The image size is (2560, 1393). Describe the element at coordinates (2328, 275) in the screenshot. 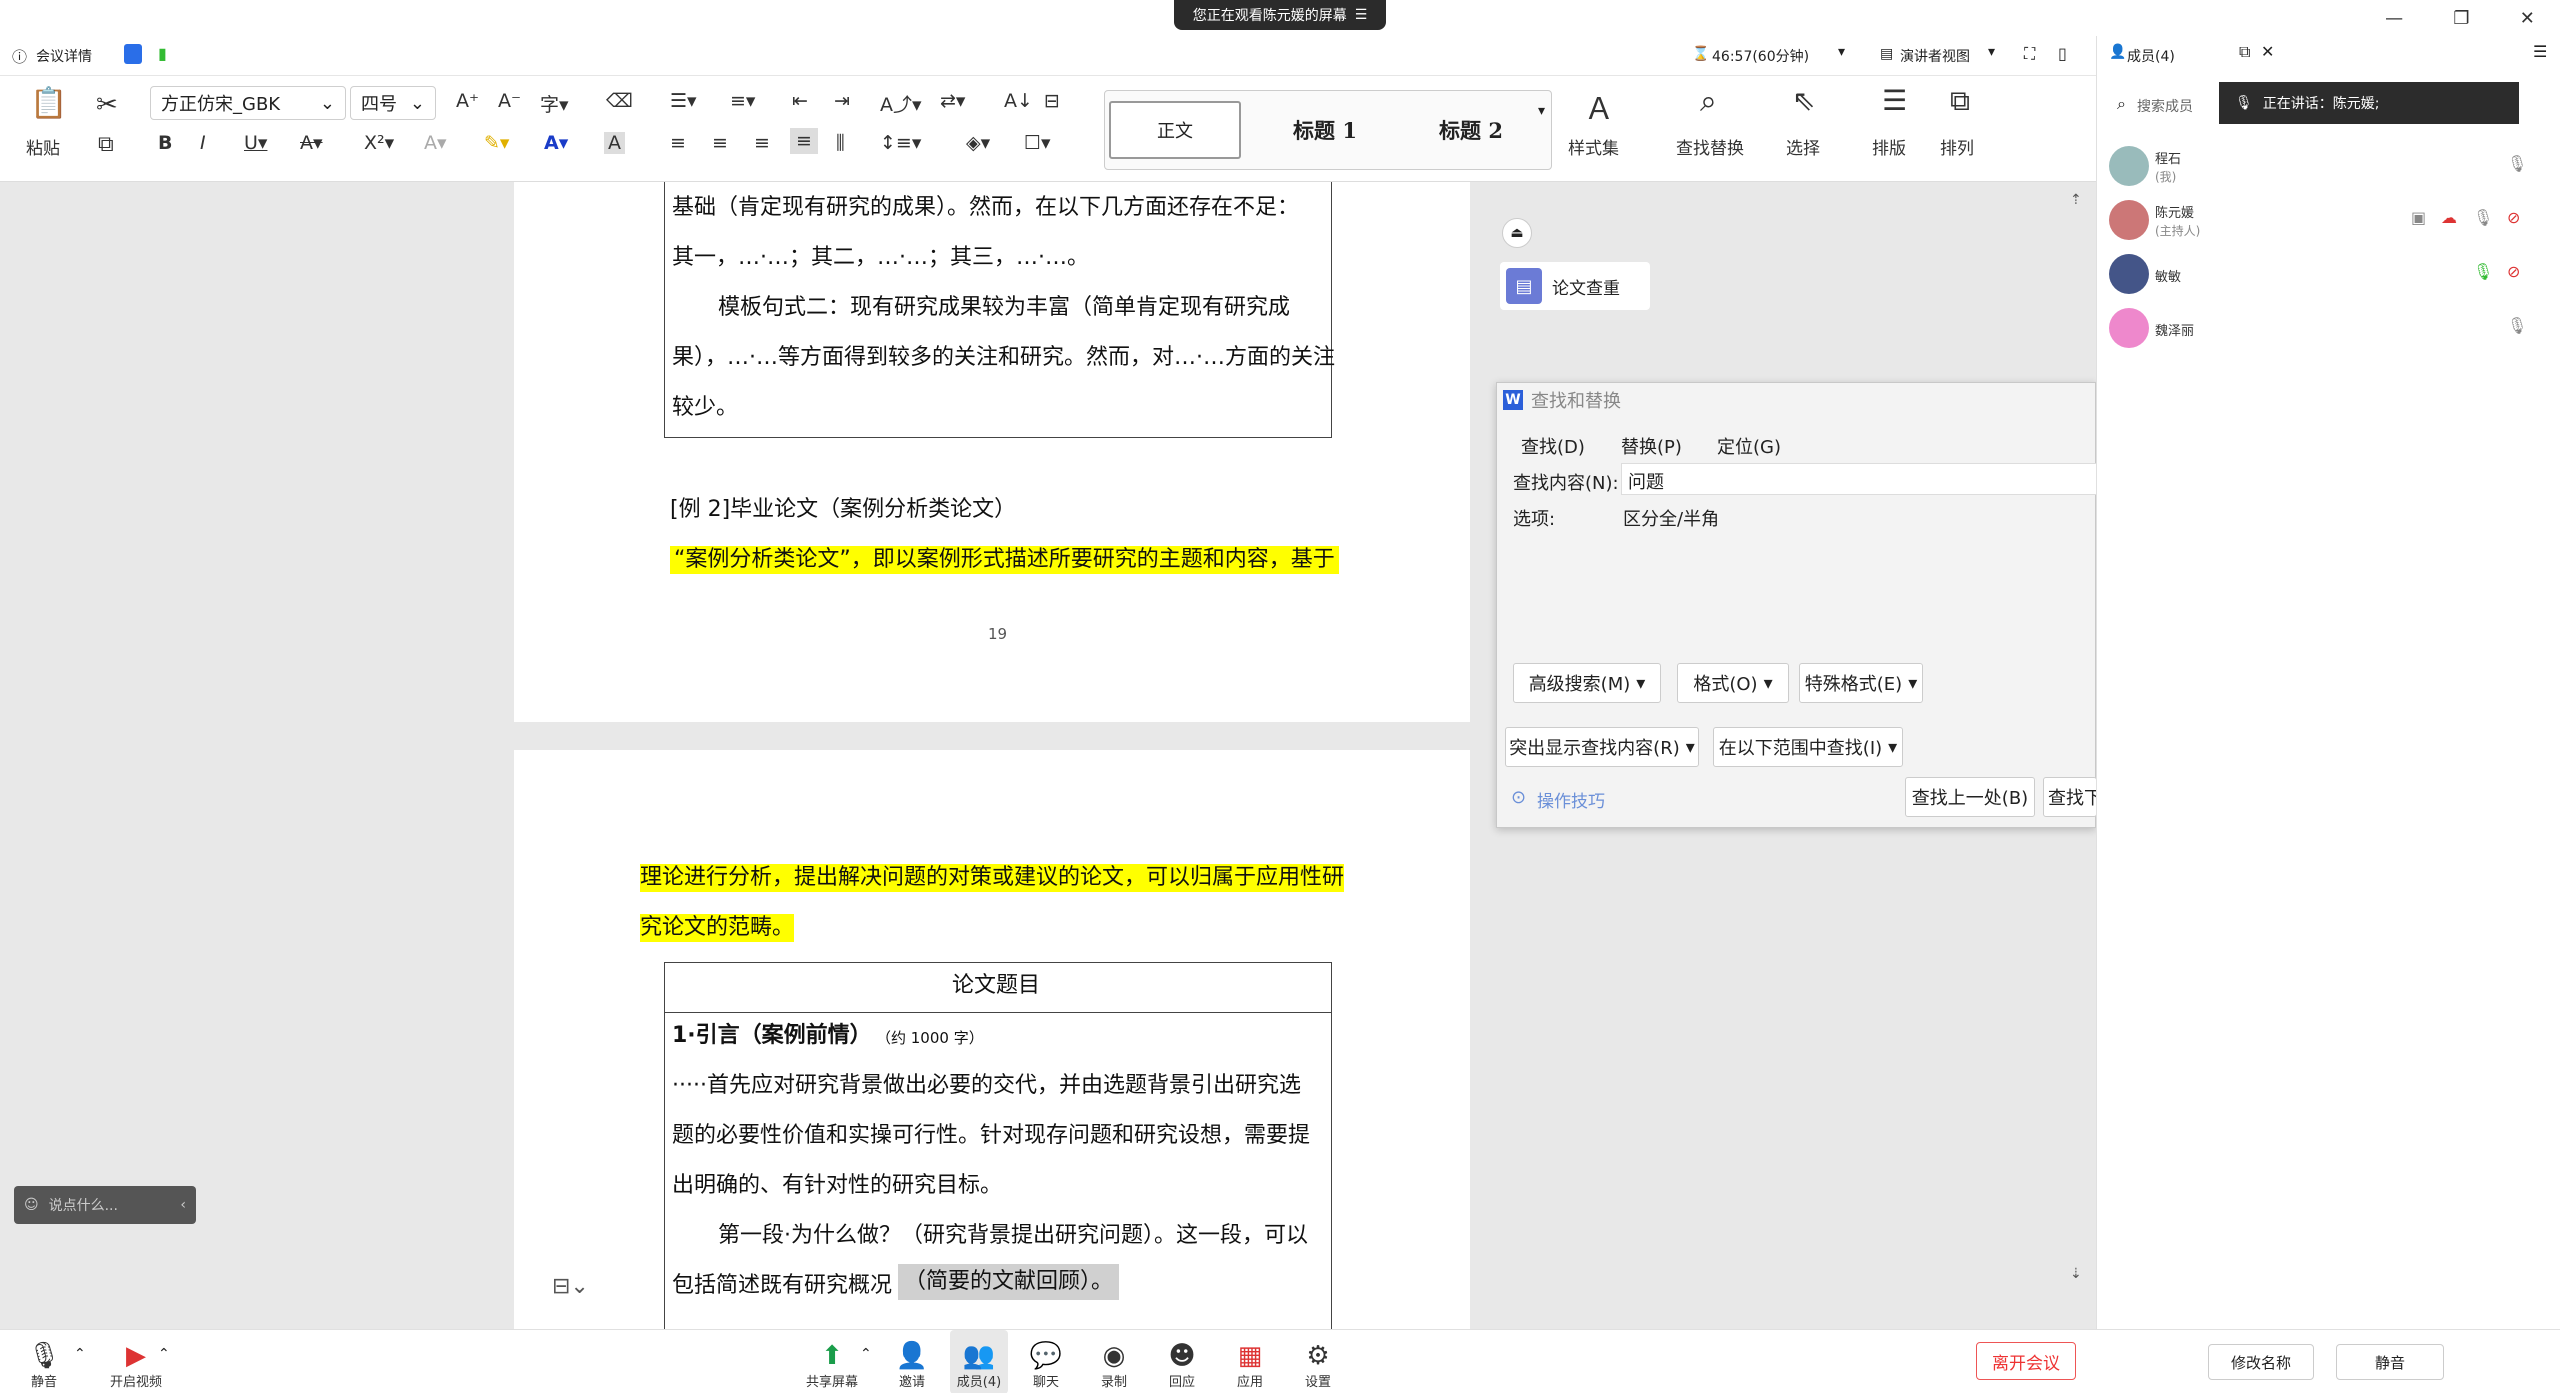

I see `member-row: 敏敏 🎙 ⊘` at that location.